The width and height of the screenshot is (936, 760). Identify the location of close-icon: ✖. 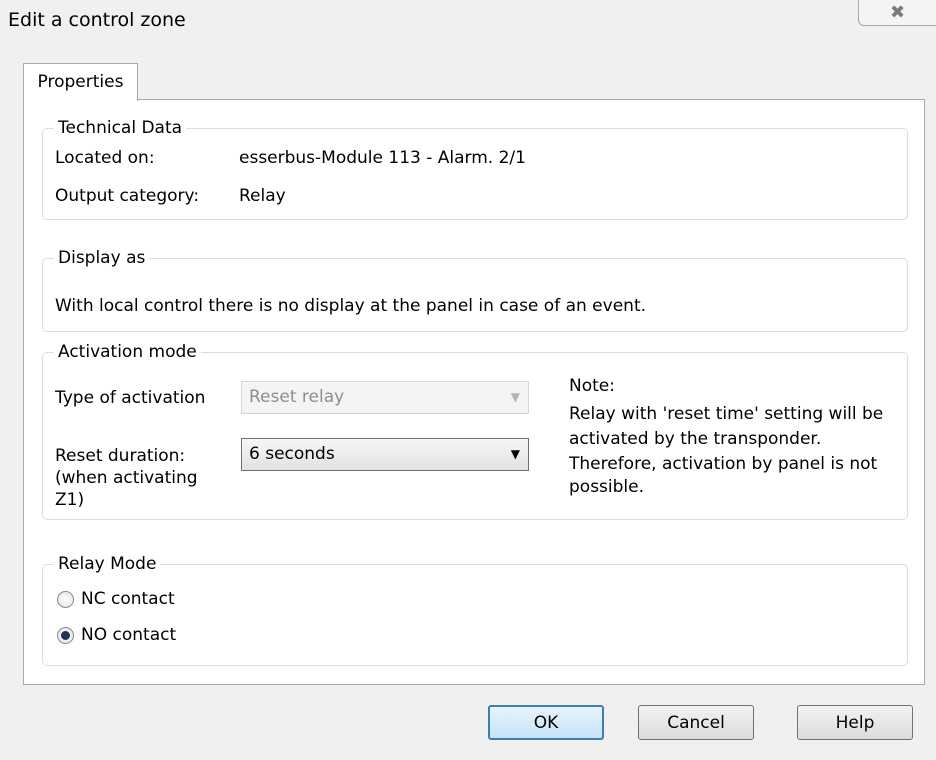
(897, 12).